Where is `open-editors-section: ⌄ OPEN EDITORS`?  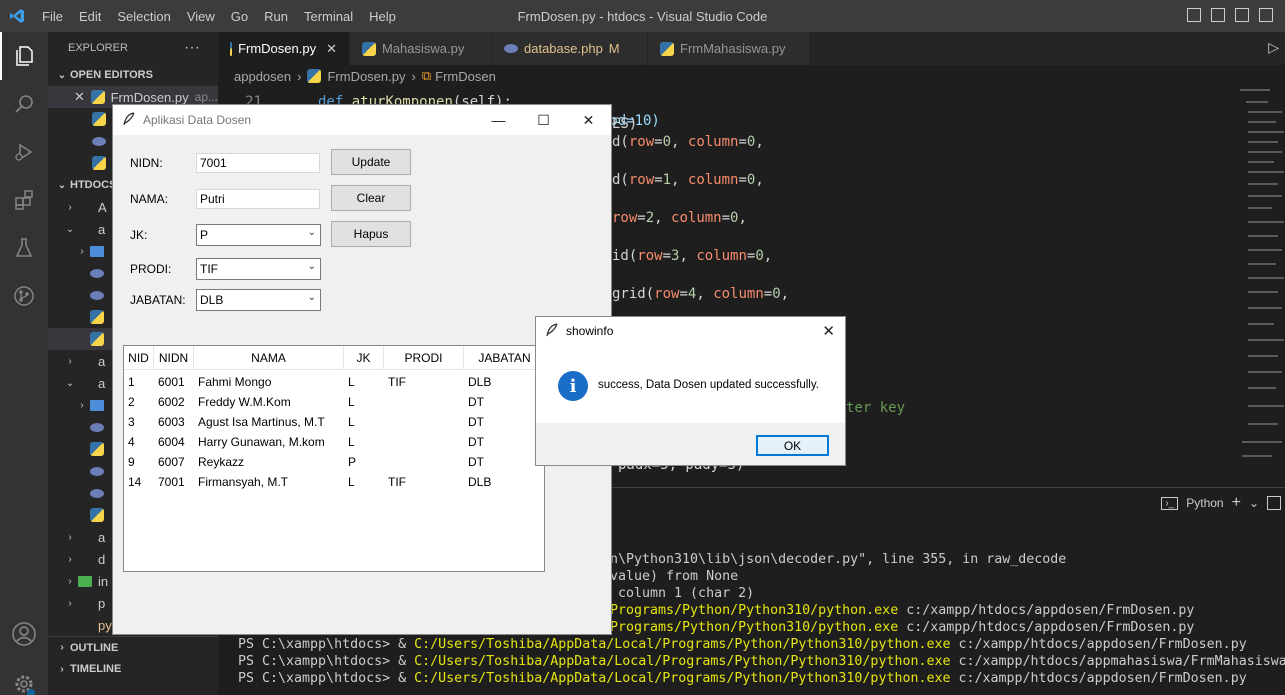
open-editors-section: ⌄ OPEN EDITORS is located at coordinates (133, 75).